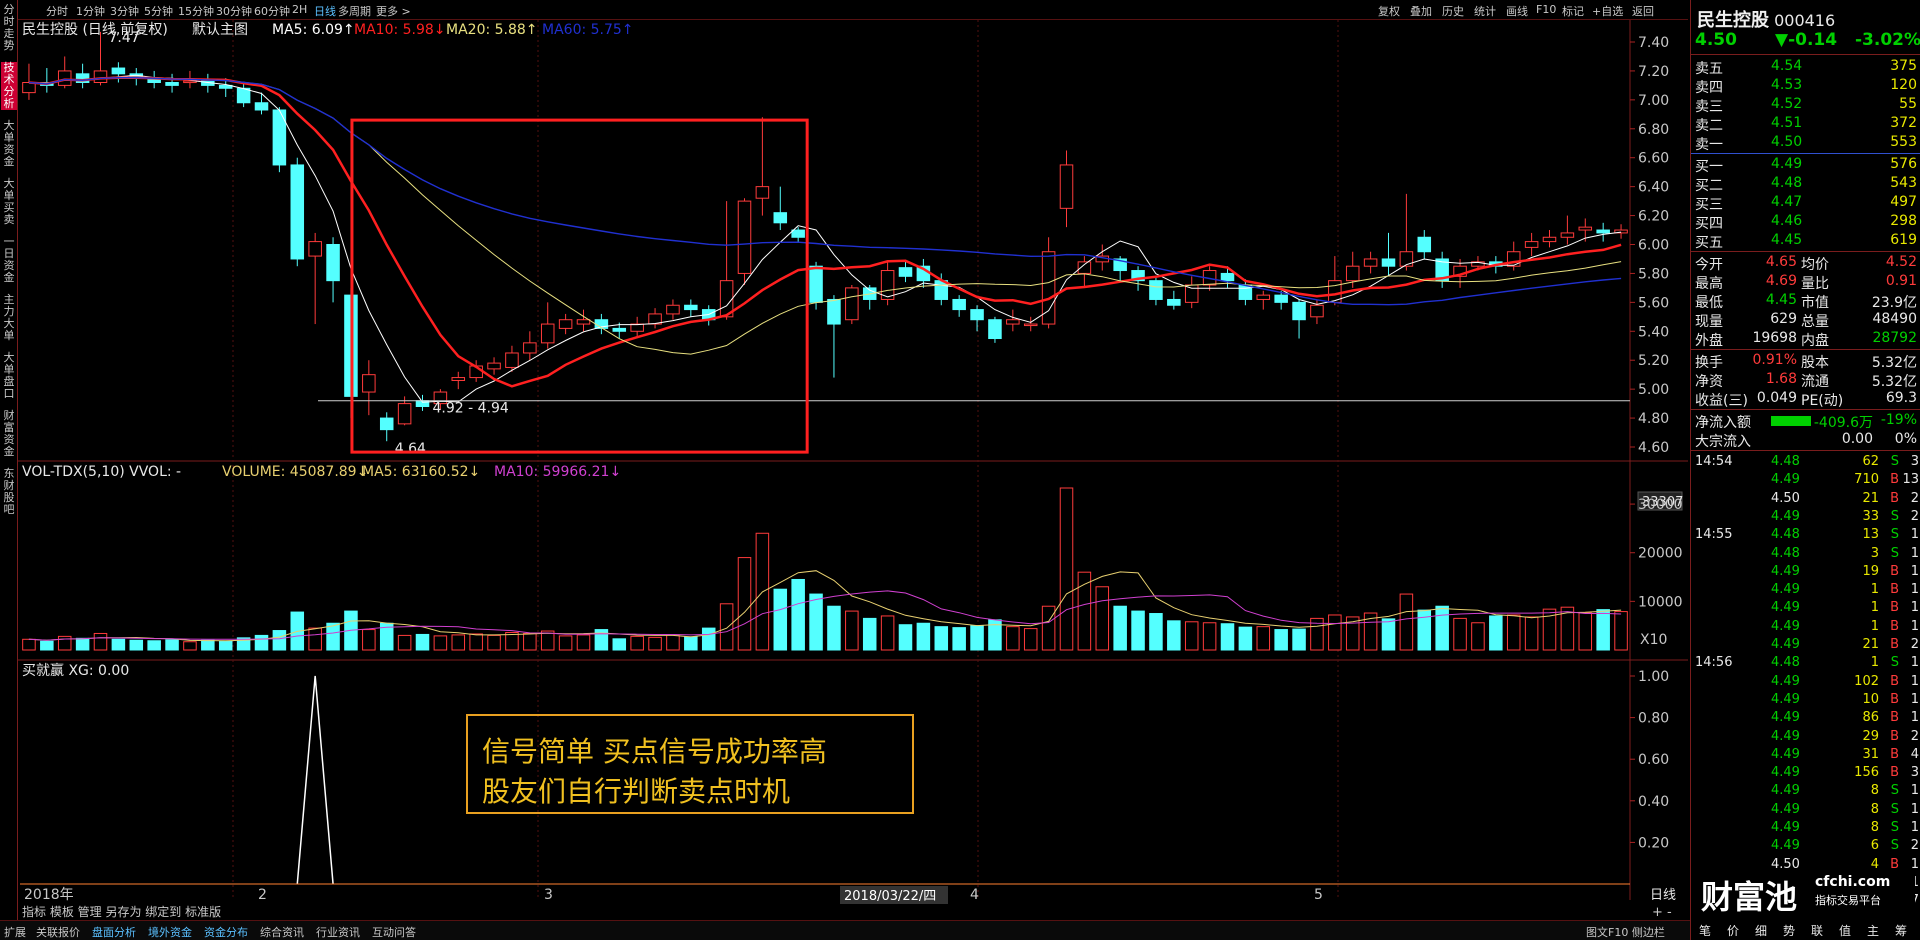 This screenshot has width=1920, height=940. What do you see at coordinates (1815, 265) in the screenshot?
I see `stats-label-b: 均价` at bounding box center [1815, 265].